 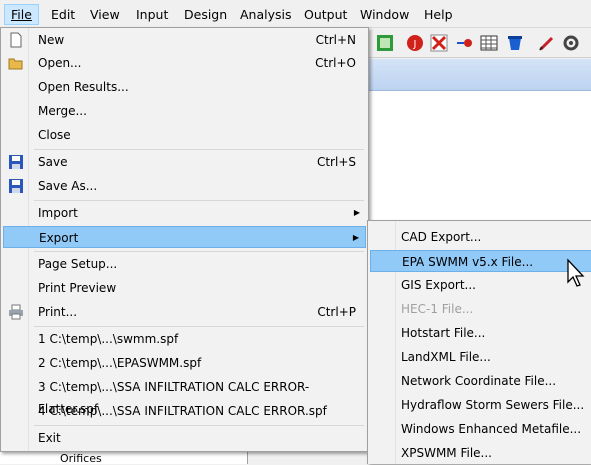 I want to click on menu-file-label: File, so click(x=21, y=14).